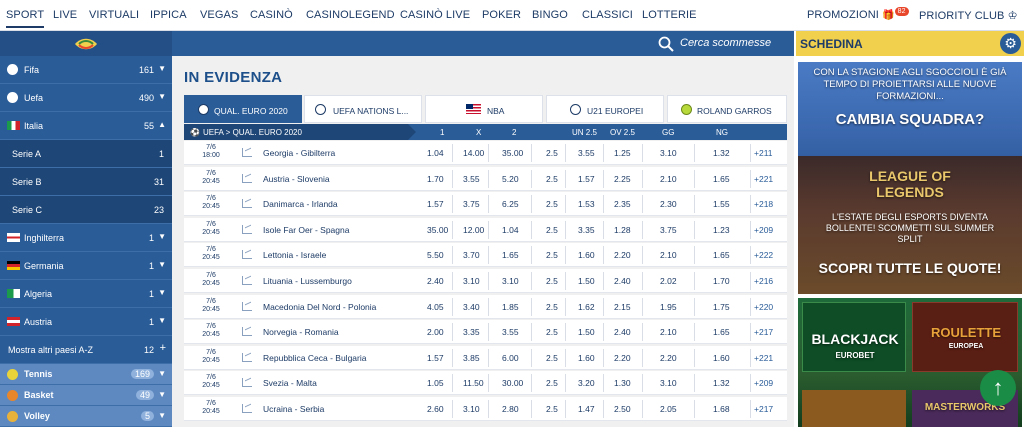  What do you see at coordinates (350, 15) in the screenshot?
I see `nav-casinolegend: CASINOLEGEND` at bounding box center [350, 15].